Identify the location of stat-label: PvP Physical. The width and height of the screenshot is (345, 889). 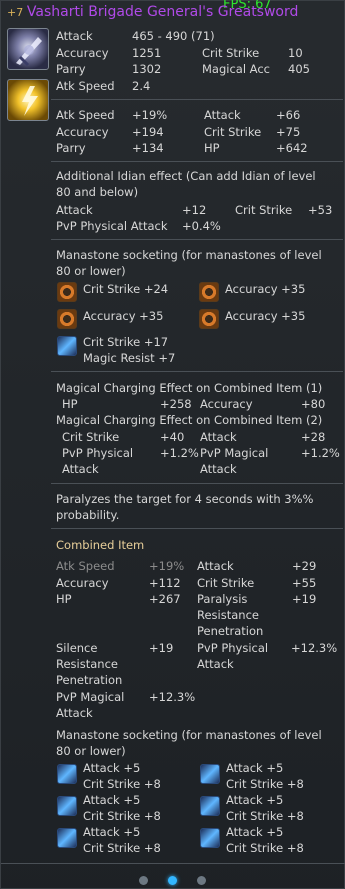
(233, 648).